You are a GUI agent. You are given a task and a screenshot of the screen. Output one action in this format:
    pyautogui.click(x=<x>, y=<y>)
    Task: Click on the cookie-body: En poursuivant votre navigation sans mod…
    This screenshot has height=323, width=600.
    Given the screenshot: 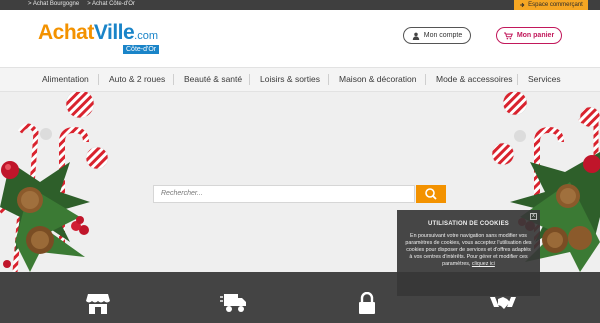 What is the action you would take?
    pyautogui.click(x=468, y=250)
    